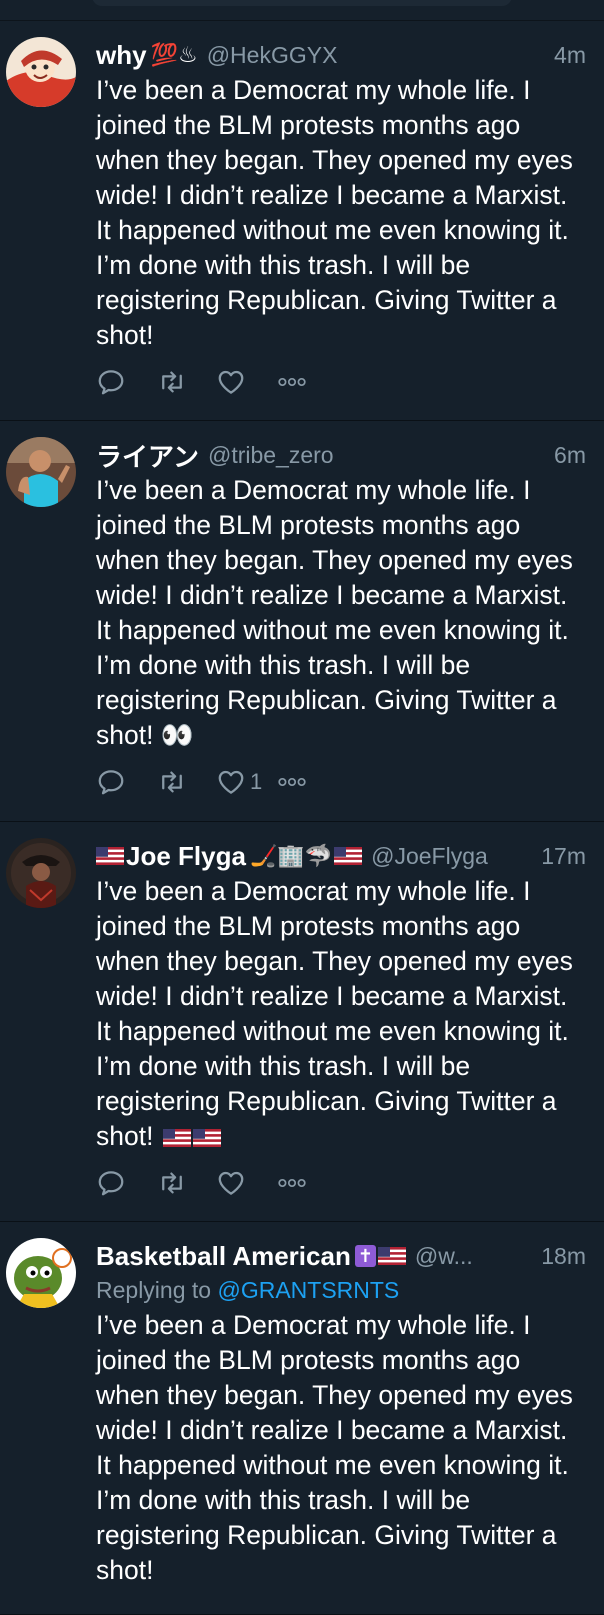 Image resolution: width=604 pixels, height=1615 pixels. What do you see at coordinates (256, 781) in the screenshot?
I see `like-count: 1` at bounding box center [256, 781].